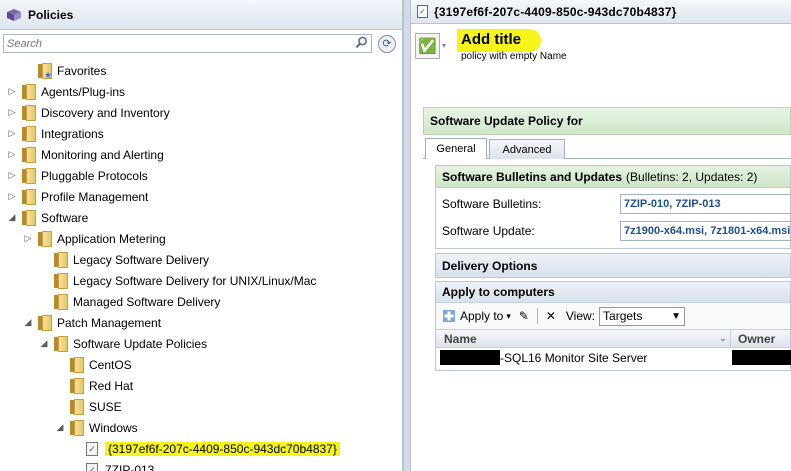 This screenshot has height=471, width=791. What do you see at coordinates (167, 43) in the screenshot?
I see `search-input` at bounding box center [167, 43].